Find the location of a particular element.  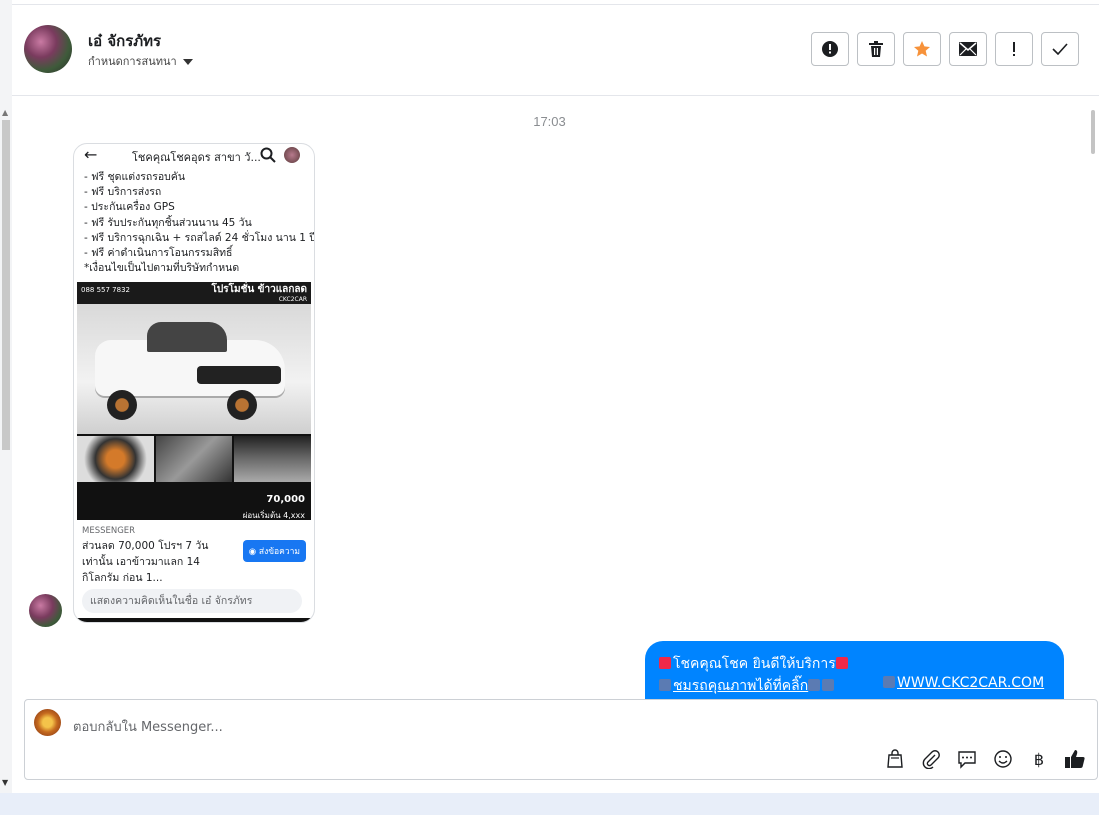

ad-phone: 088 557 7832 is located at coordinates (105, 290).